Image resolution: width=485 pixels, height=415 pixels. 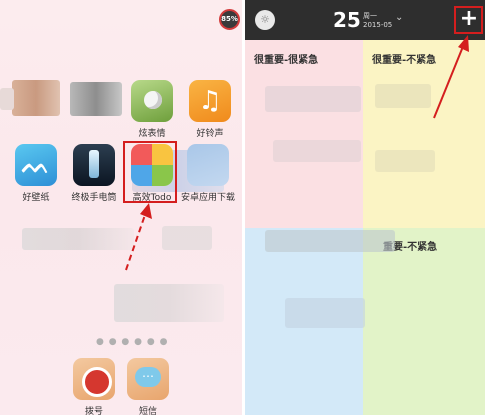 I want to click on flashlight-app-icon, so click(x=94, y=165).